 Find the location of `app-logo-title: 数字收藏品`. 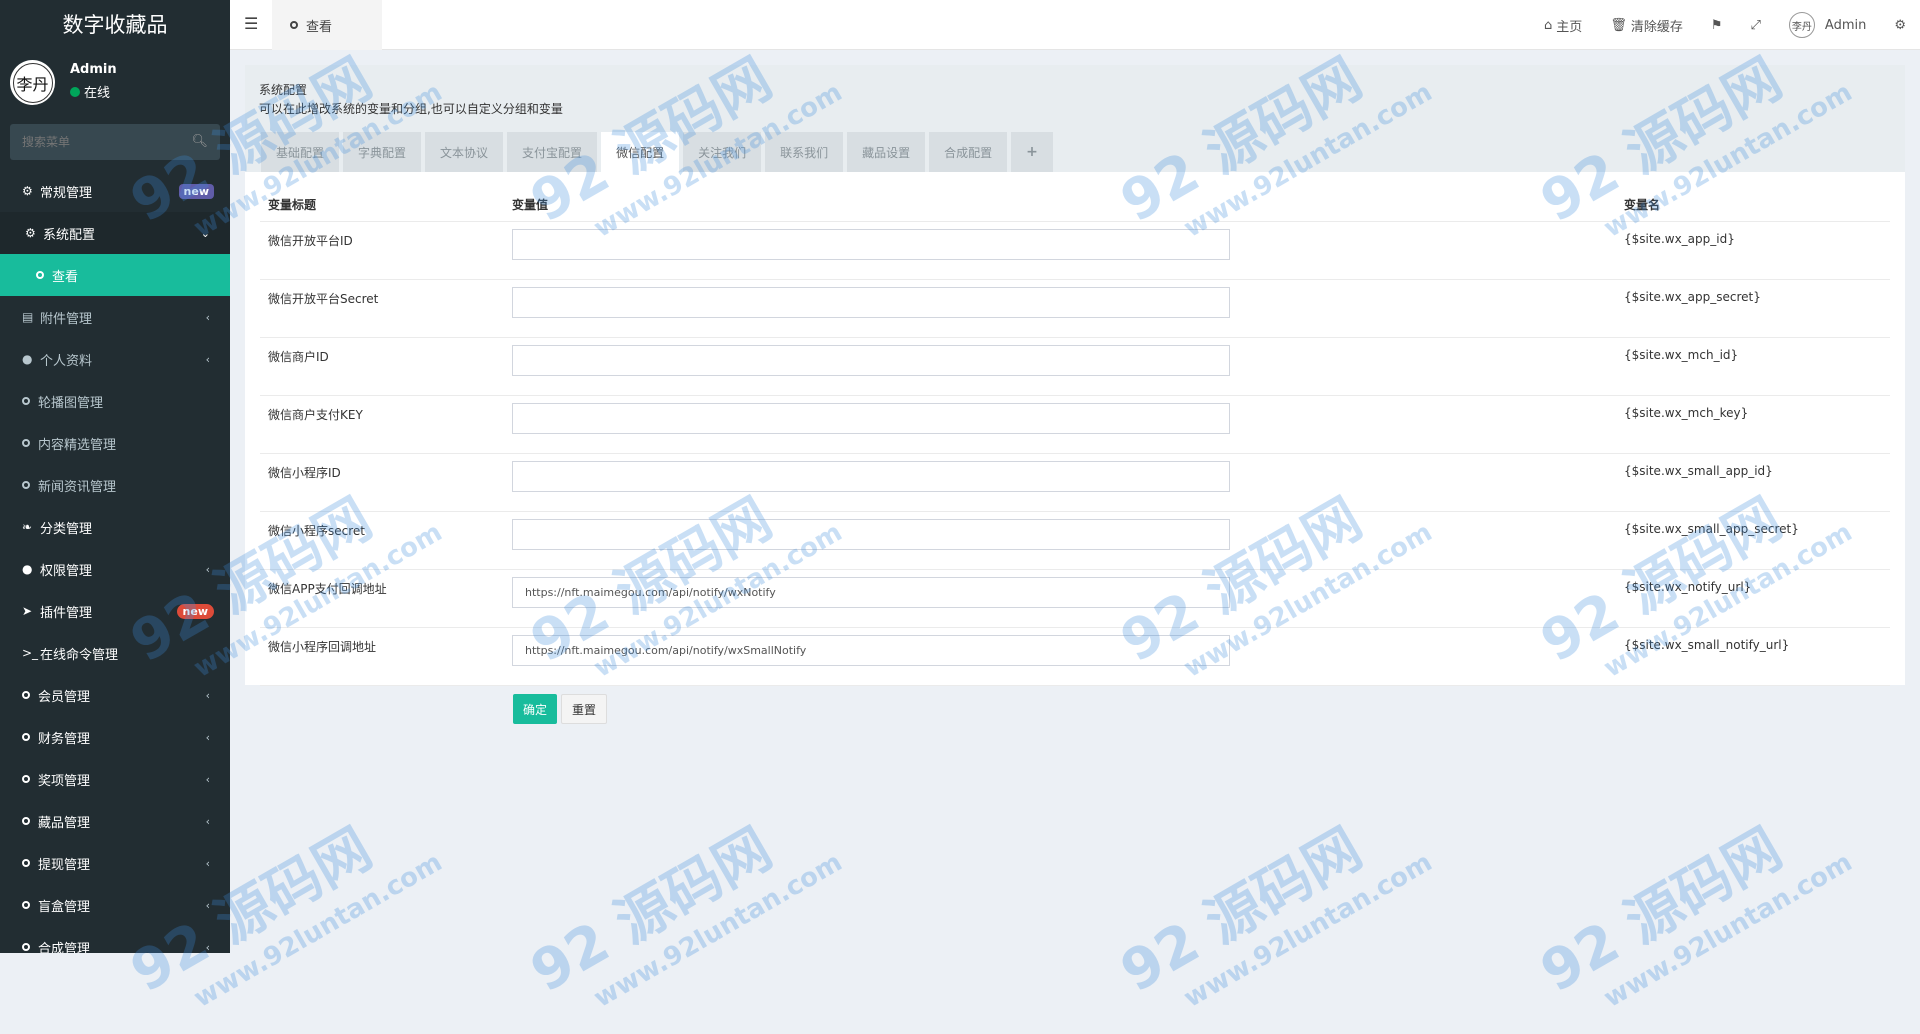

app-logo-title: 数字收藏品 is located at coordinates (115, 25).